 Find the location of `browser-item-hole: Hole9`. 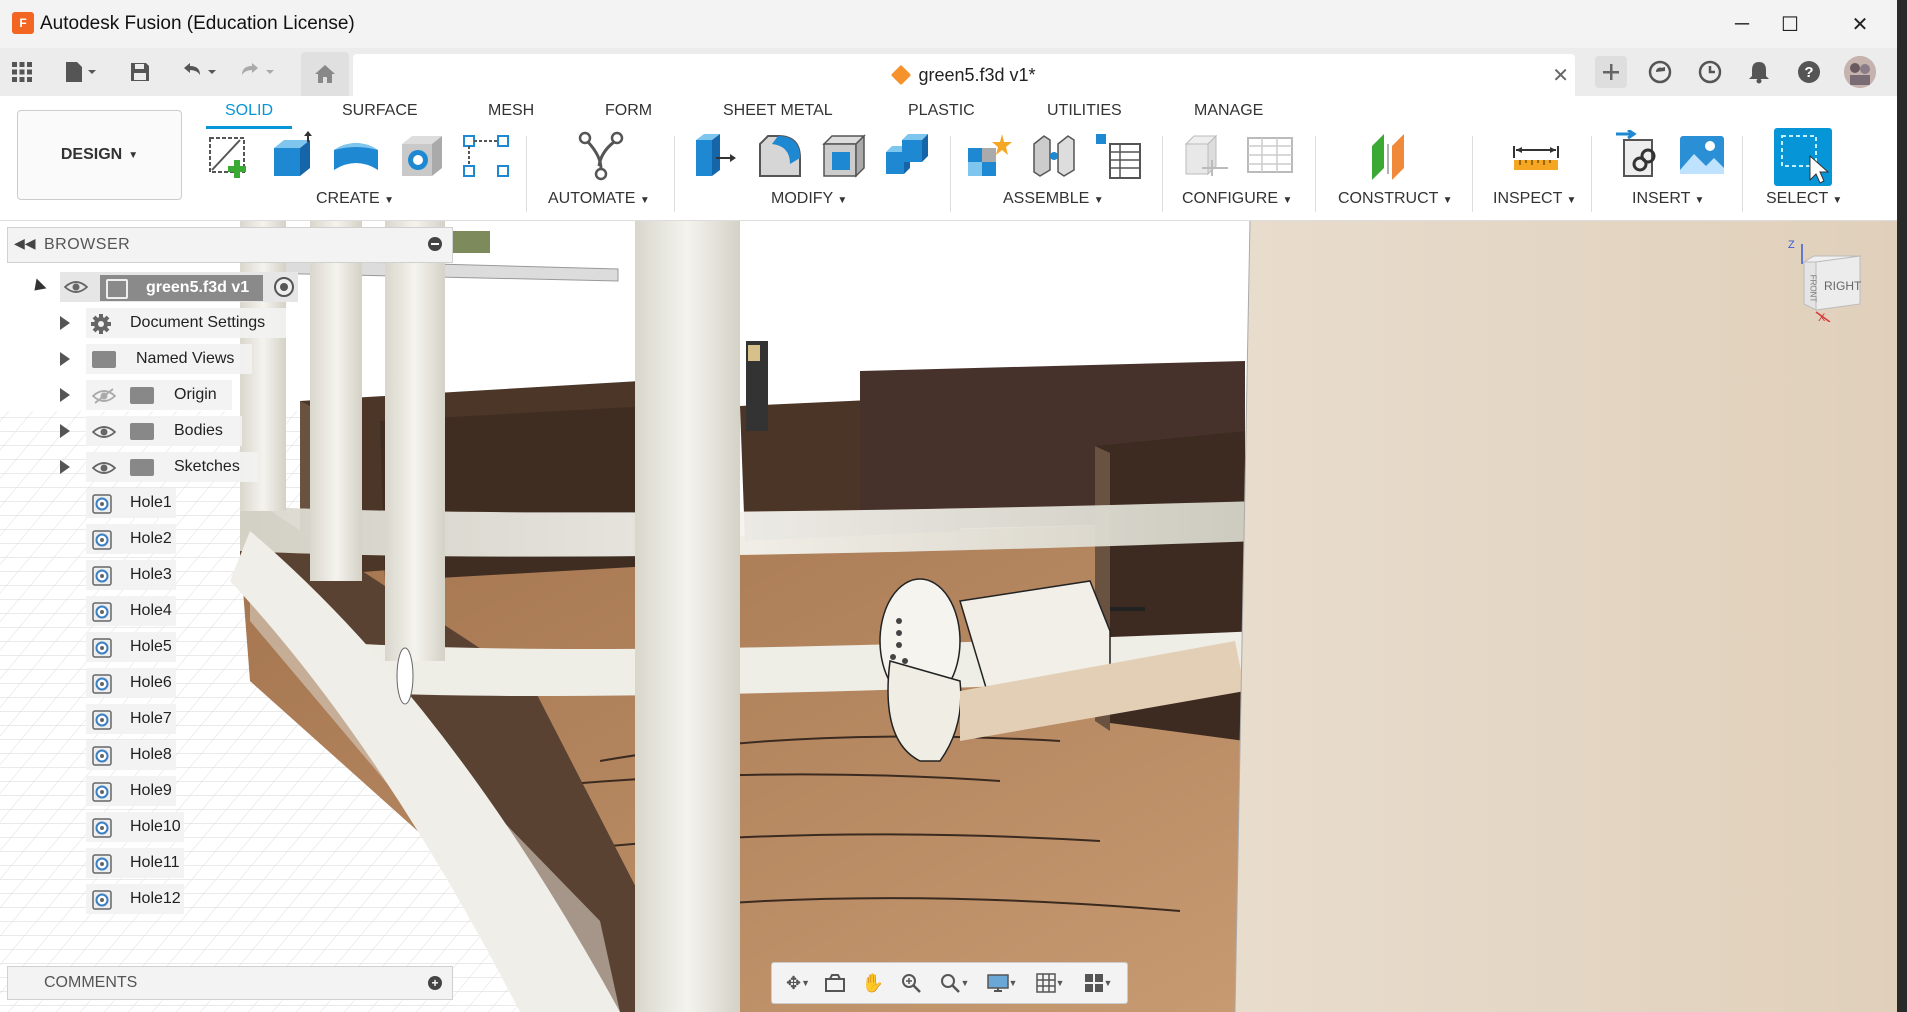

browser-item-hole: Hole9 is located at coordinates (131, 791).